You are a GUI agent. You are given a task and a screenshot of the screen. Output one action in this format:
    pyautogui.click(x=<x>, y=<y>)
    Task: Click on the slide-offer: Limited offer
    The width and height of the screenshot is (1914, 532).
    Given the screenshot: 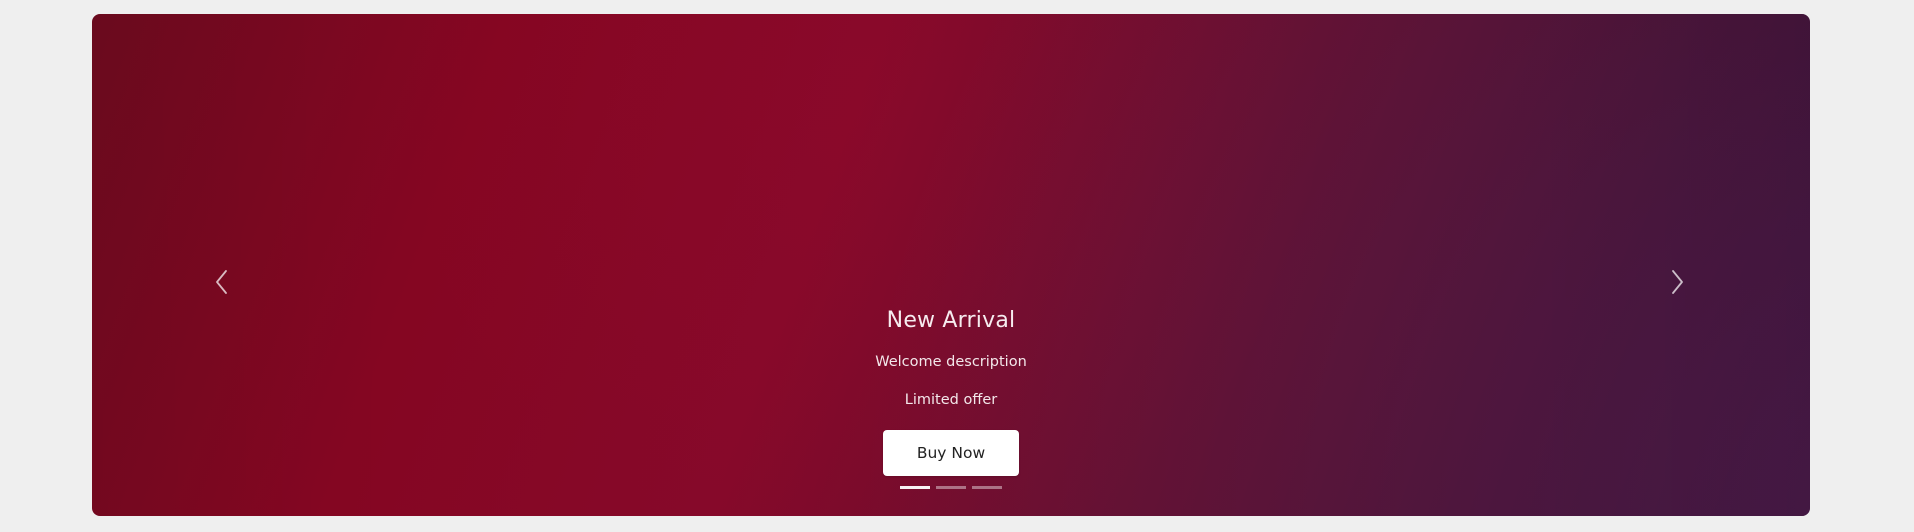 What is the action you would take?
    pyautogui.click(x=951, y=400)
    